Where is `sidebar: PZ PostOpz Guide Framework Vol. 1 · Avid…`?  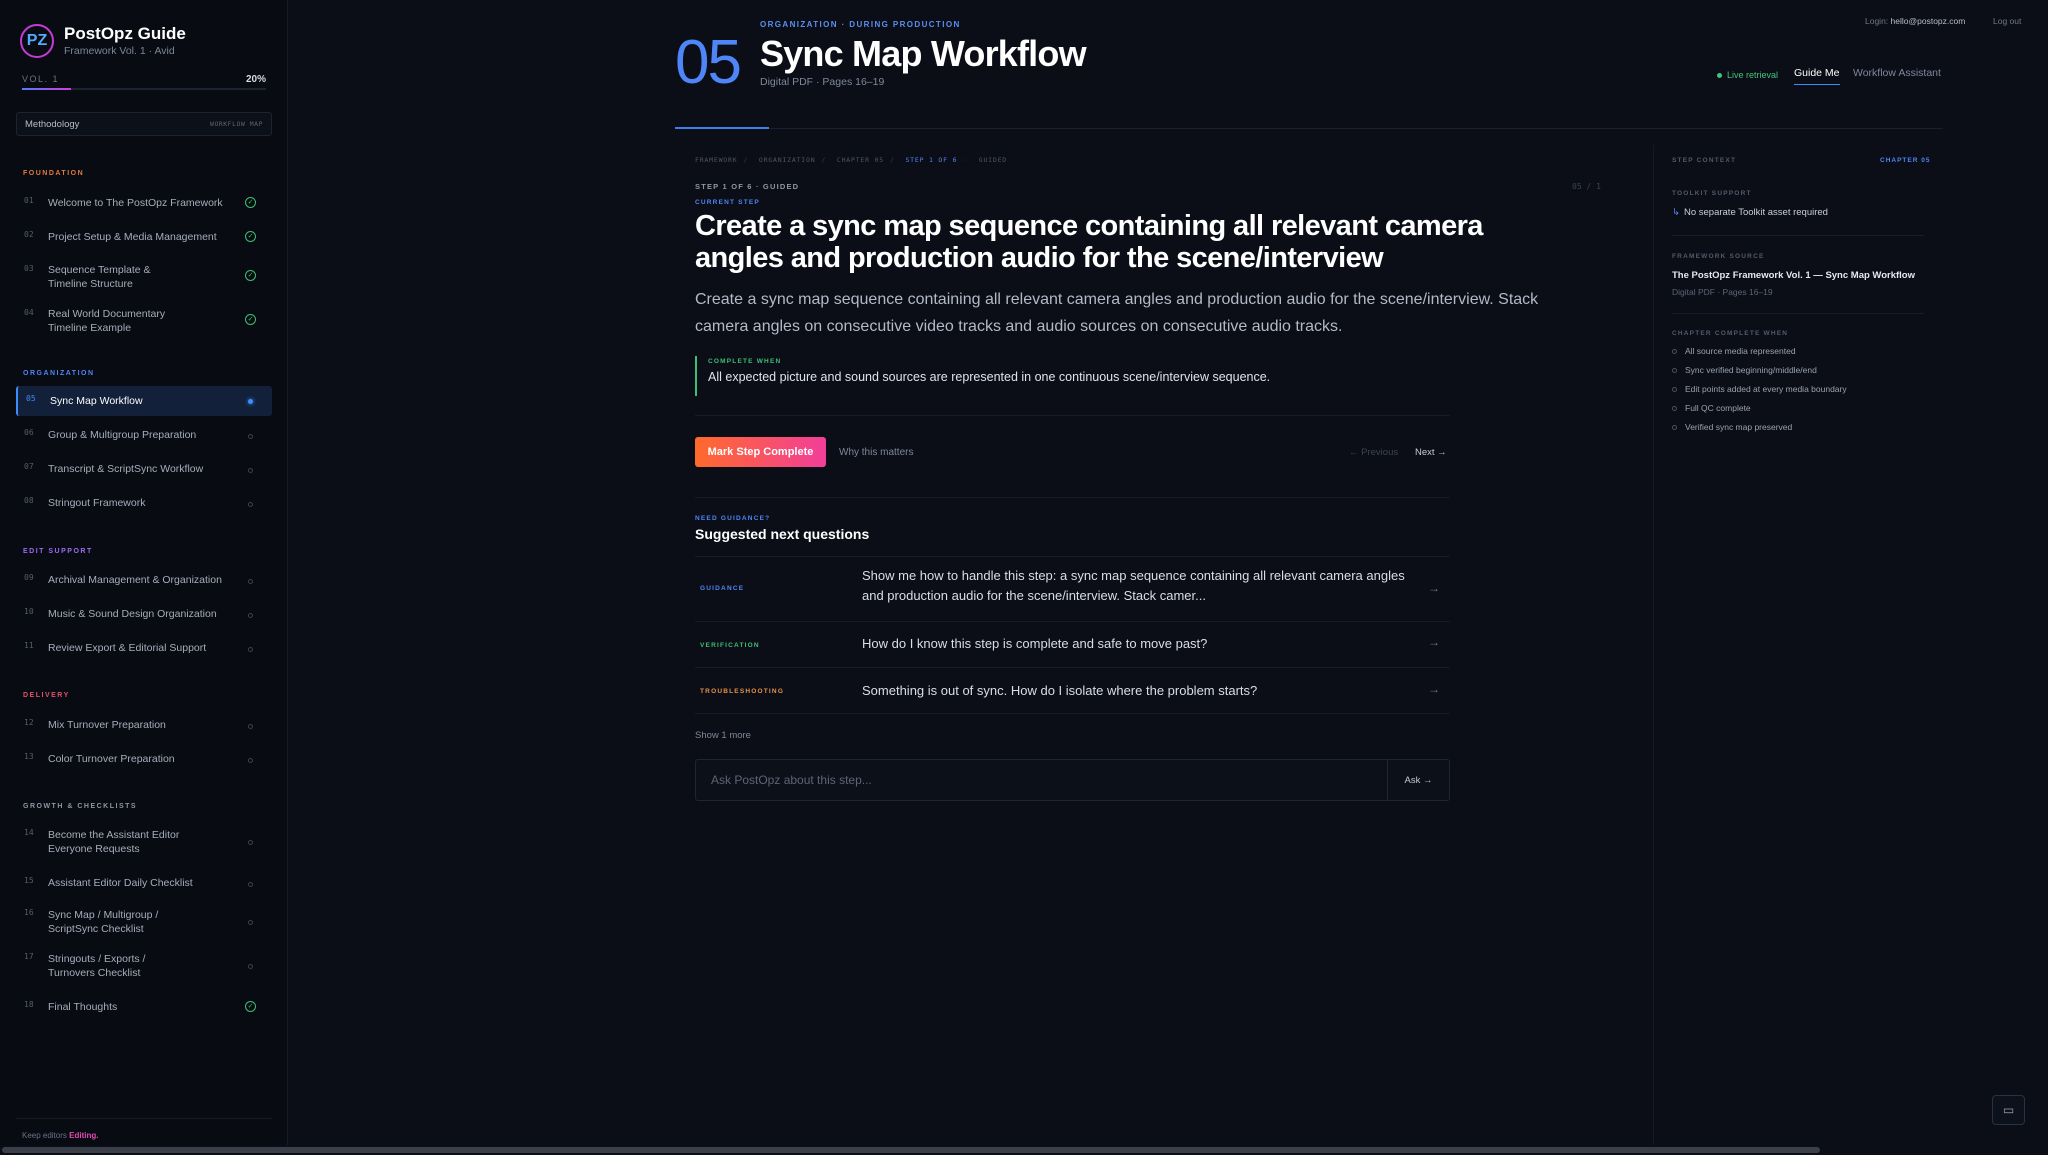
sidebar: PZ PostOpz Guide Framework Vol. 1 · Avid… is located at coordinates (144, 572).